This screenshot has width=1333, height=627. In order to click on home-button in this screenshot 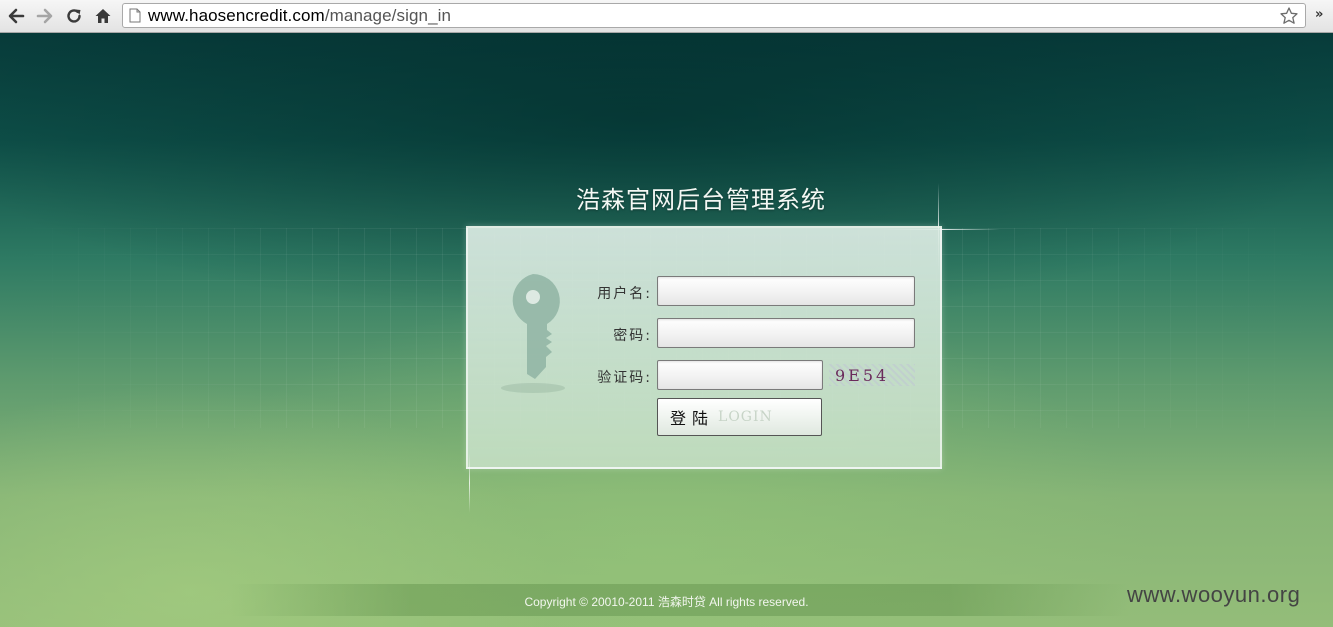, I will do `click(103, 16)`.